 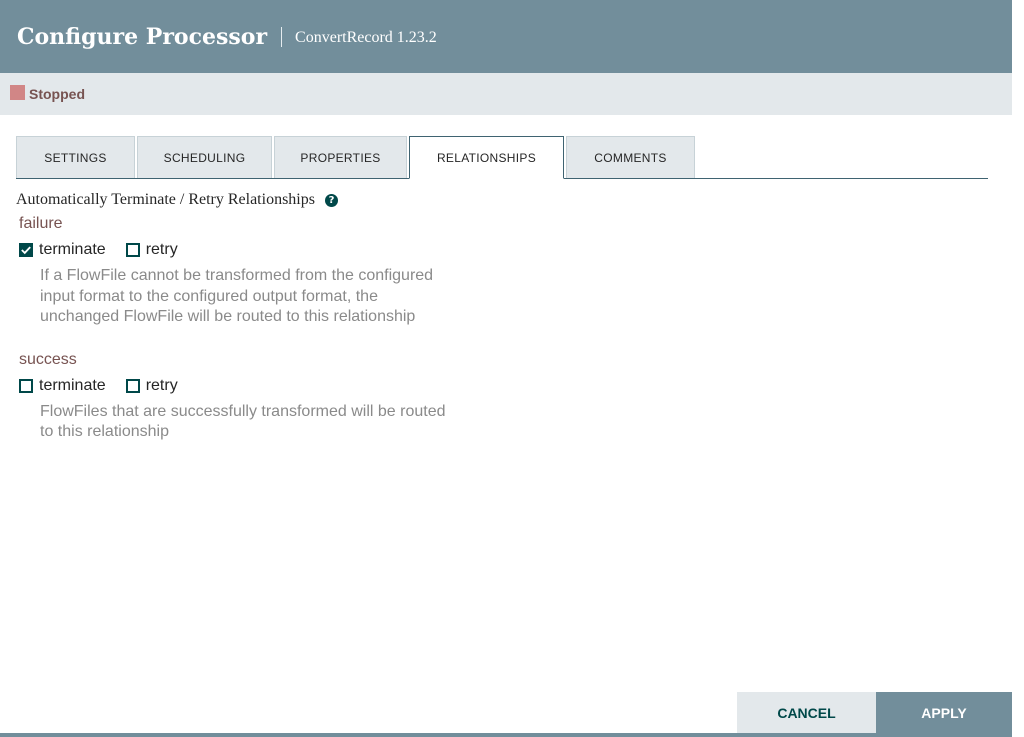 I want to click on success-terminate-checkbox, so click(x=26, y=385).